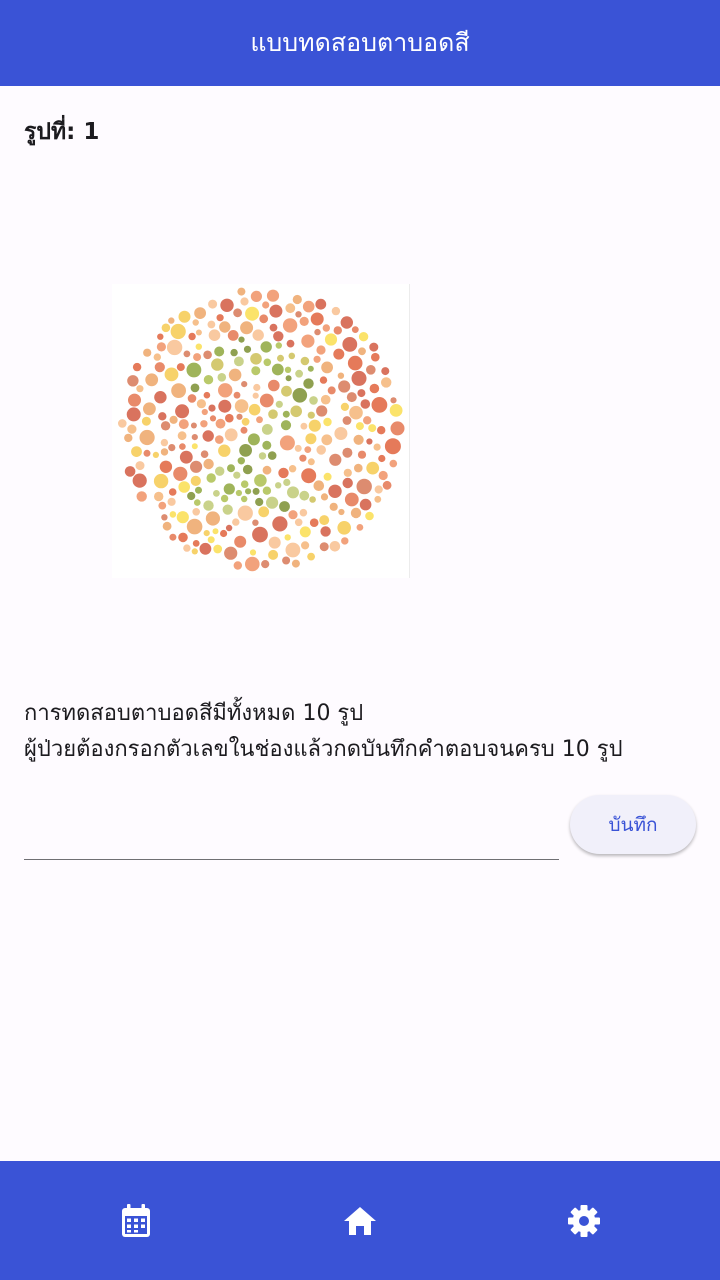 The width and height of the screenshot is (720, 1280). I want to click on nav-item-settings, so click(584, 1220).